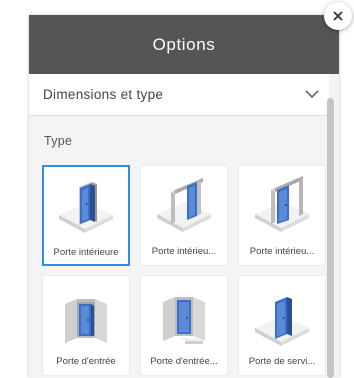 Image resolution: width=354 pixels, height=378 pixels. Describe the element at coordinates (312, 95) in the screenshot. I see `chevron-down-icon` at that location.